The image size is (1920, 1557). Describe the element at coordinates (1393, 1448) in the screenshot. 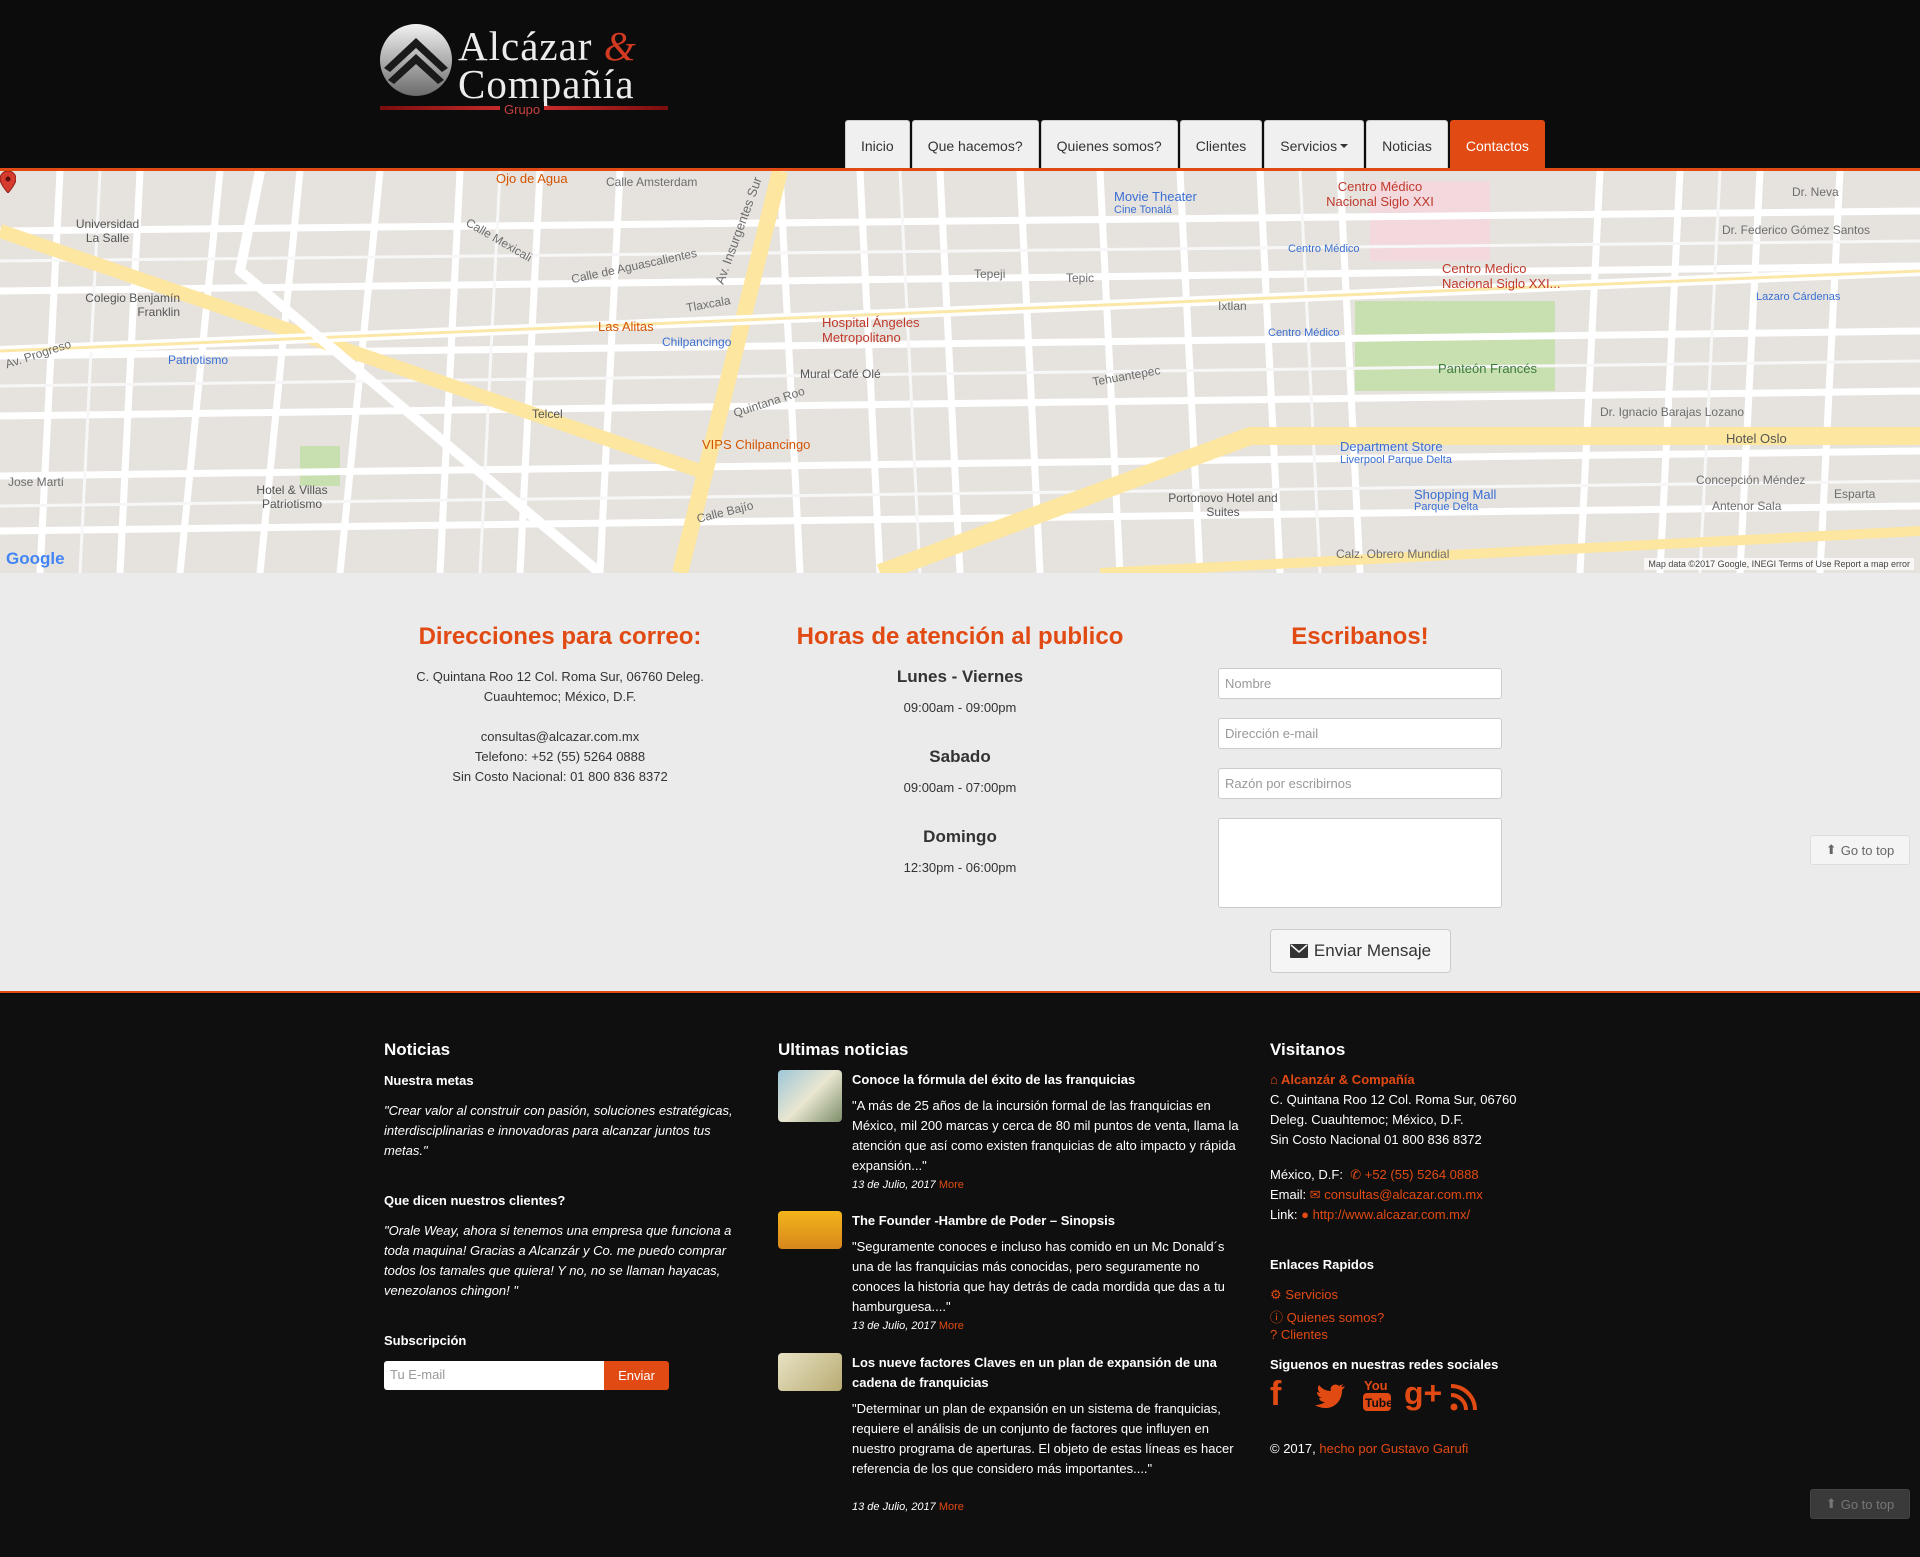

I see `credit-link: hecho por Gustavo Garufi` at that location.